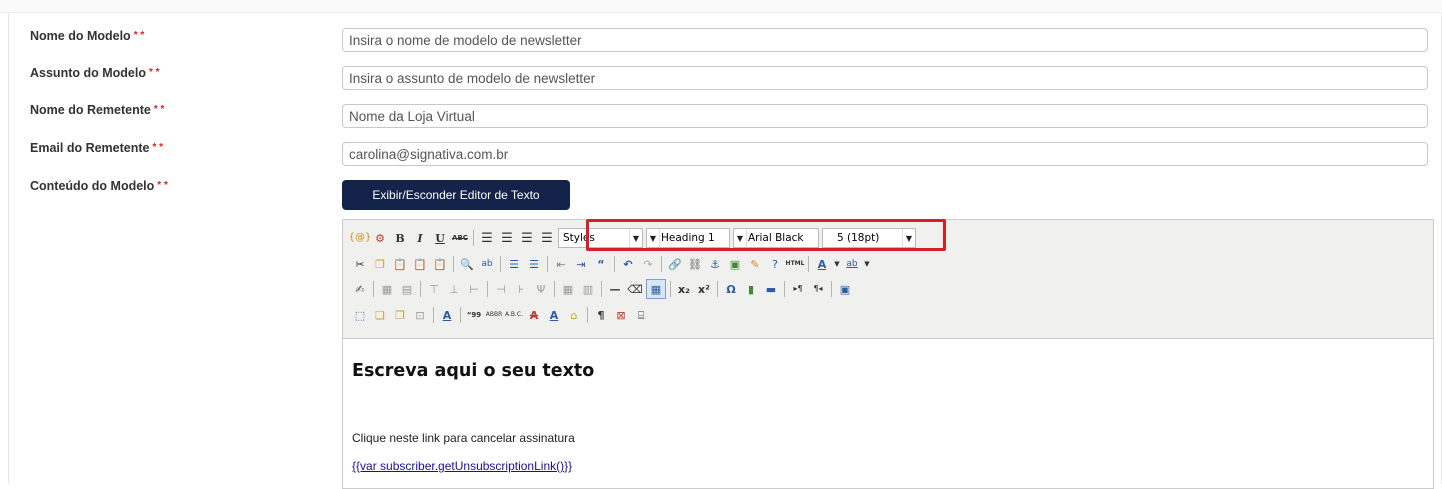  I want to click on advanced-hr-icon: ▬, so click(771, 289).